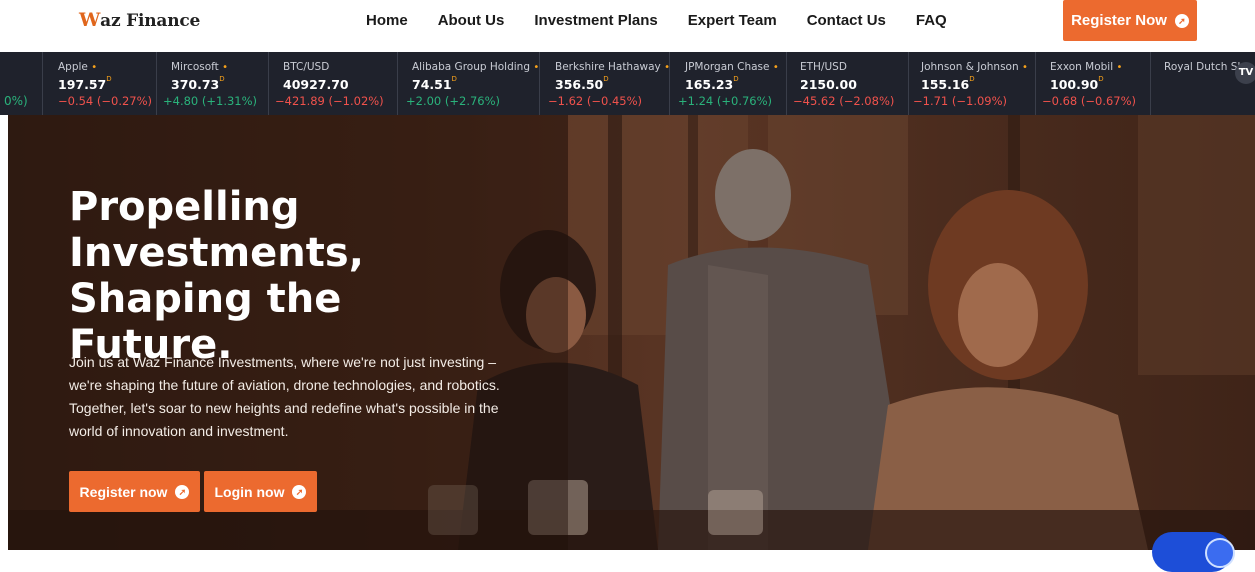 This screenshot has width=1255, height=572. What do you see at coordinates (453, 101) in the screenshot?
I see `ticker-change: +2.00 (+2.76%)` at bounding box center [453, 101].